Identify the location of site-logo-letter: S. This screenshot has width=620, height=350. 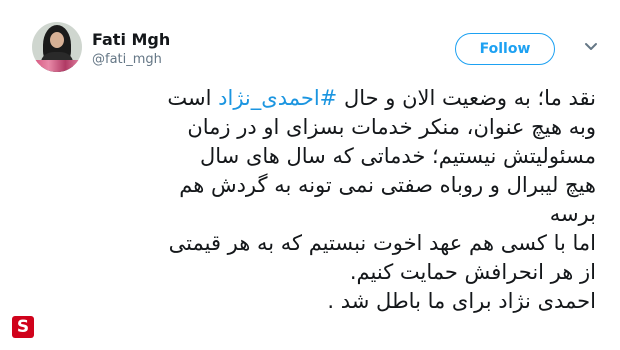
(23, 327).